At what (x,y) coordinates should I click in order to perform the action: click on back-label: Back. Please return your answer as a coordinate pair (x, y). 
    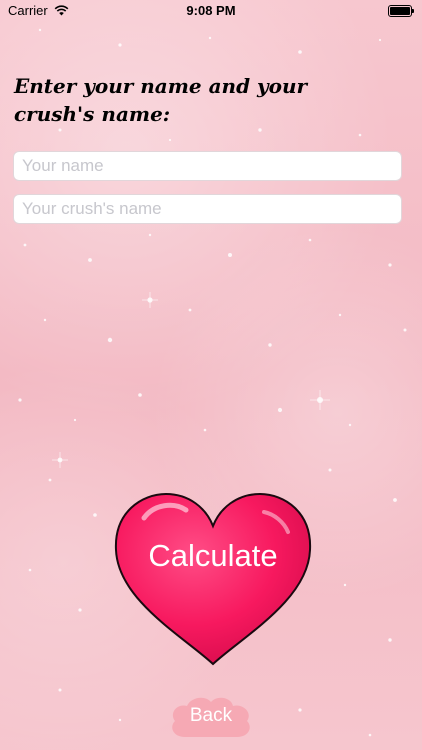
    Looking at the image, I should click on (211, 715).